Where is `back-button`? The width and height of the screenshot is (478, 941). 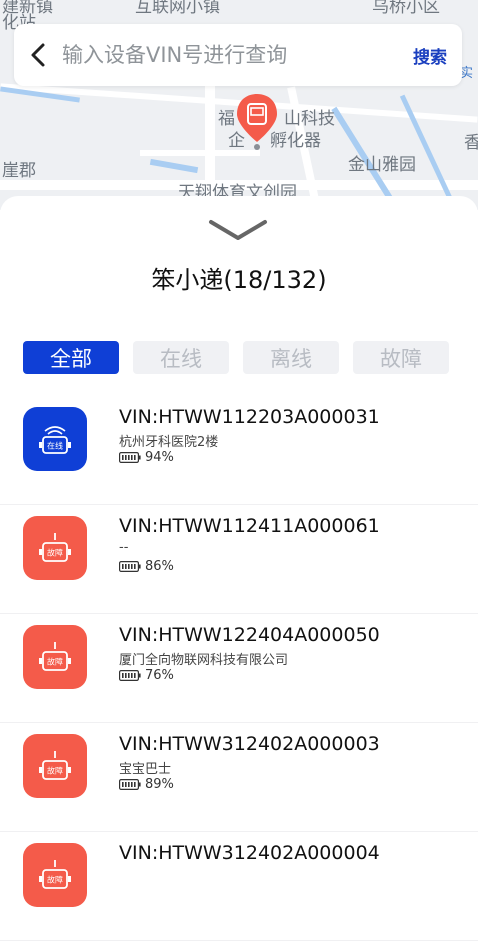 back-button is located at coordinates (38, 55).